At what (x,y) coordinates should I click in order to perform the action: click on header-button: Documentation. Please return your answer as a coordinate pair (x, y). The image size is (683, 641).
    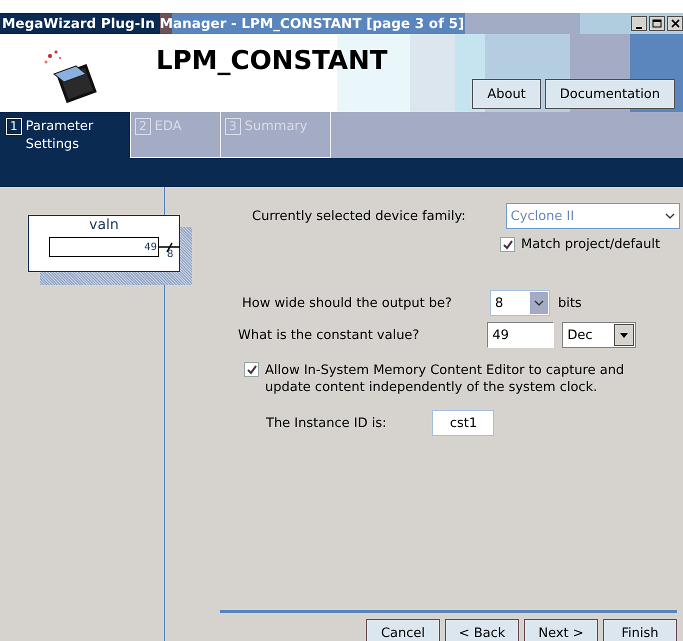
    Looking at the image, I should click on (609, 94).